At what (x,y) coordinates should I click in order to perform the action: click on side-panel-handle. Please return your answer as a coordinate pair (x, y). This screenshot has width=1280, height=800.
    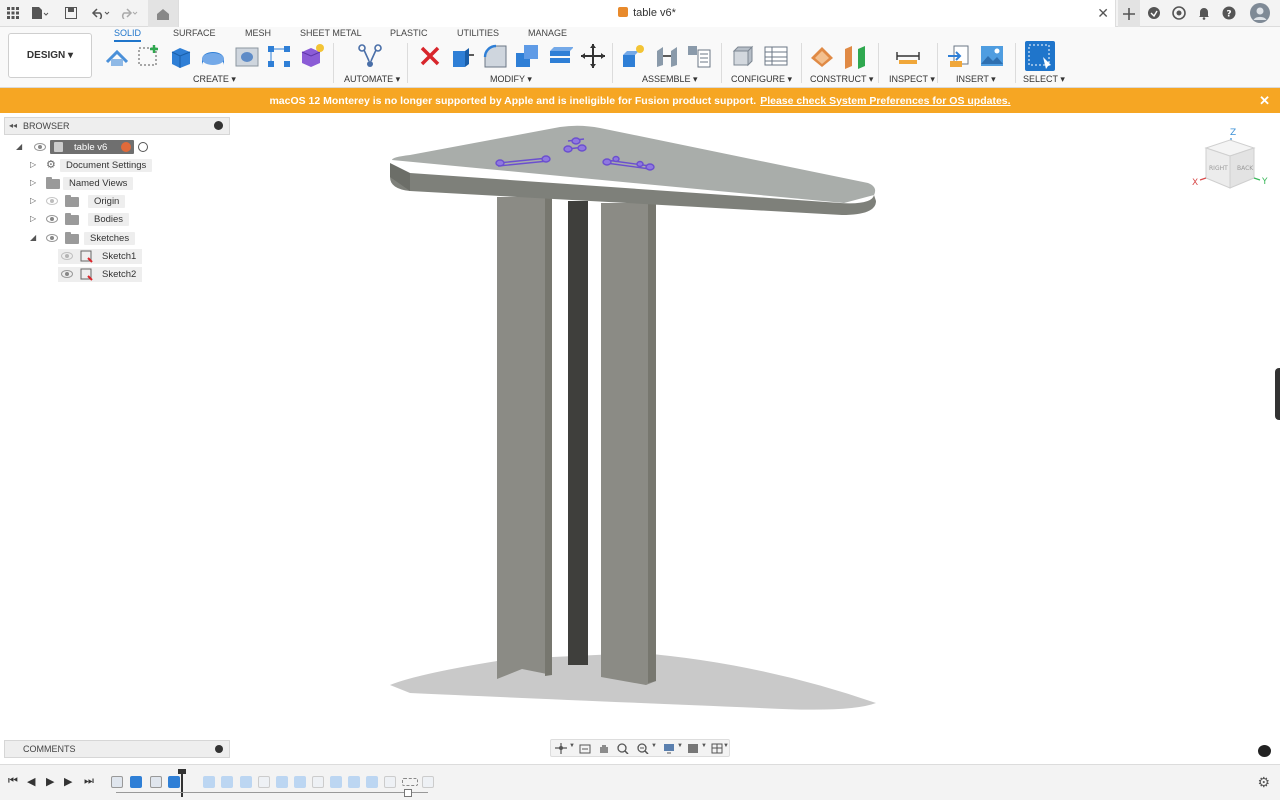
    Looking at the image, I should click on (1277, 394).